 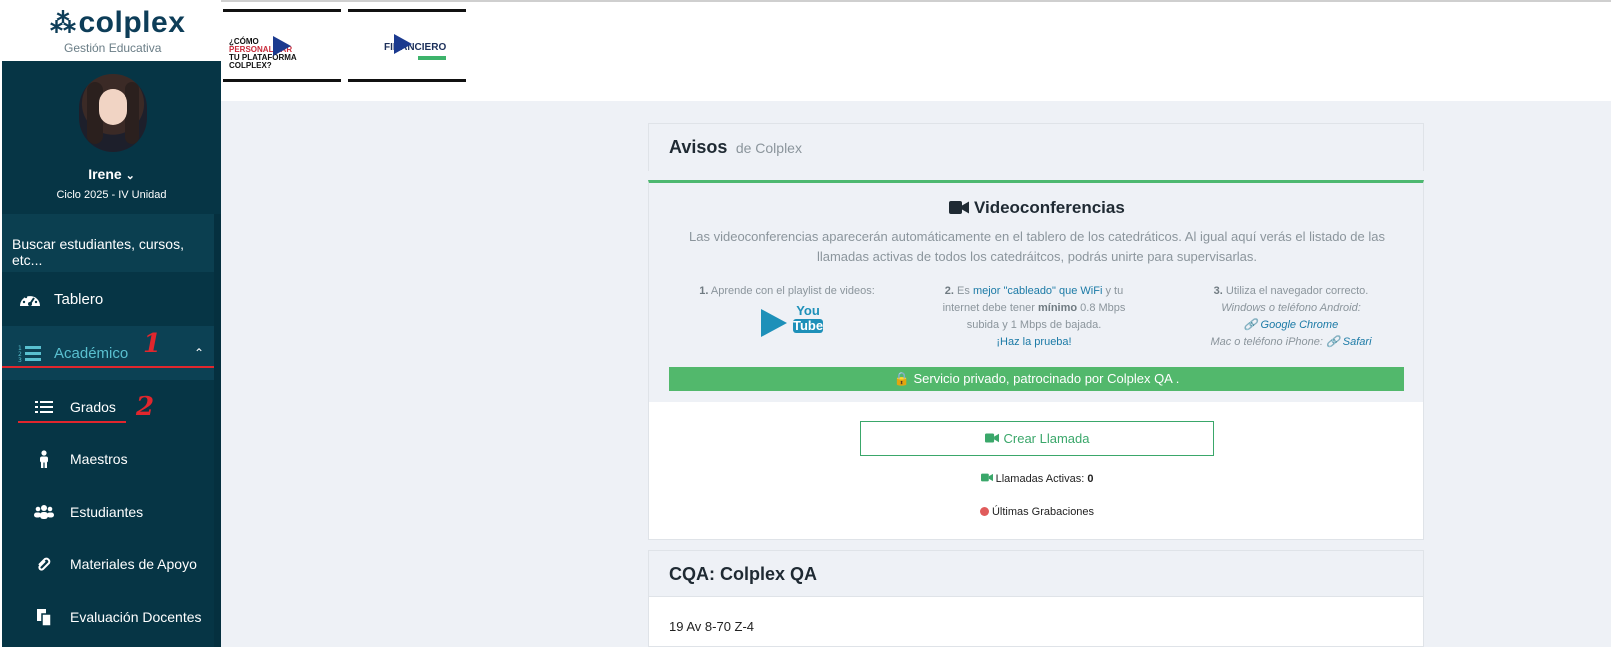 I want to click on users-icon, so click(x=44, y=512).